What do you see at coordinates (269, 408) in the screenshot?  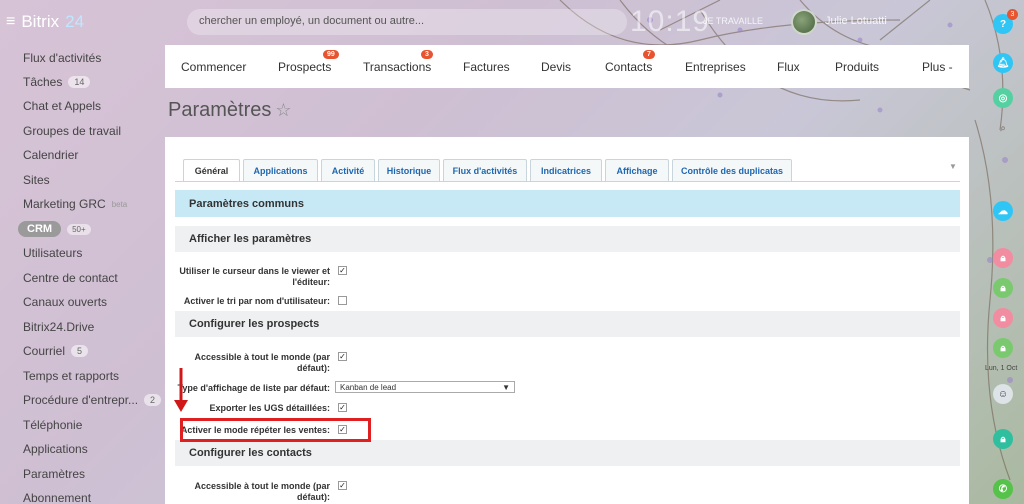 I see `export-ugs-label: Exporter les UGS détaillées:` at bounding box center [269, 408].